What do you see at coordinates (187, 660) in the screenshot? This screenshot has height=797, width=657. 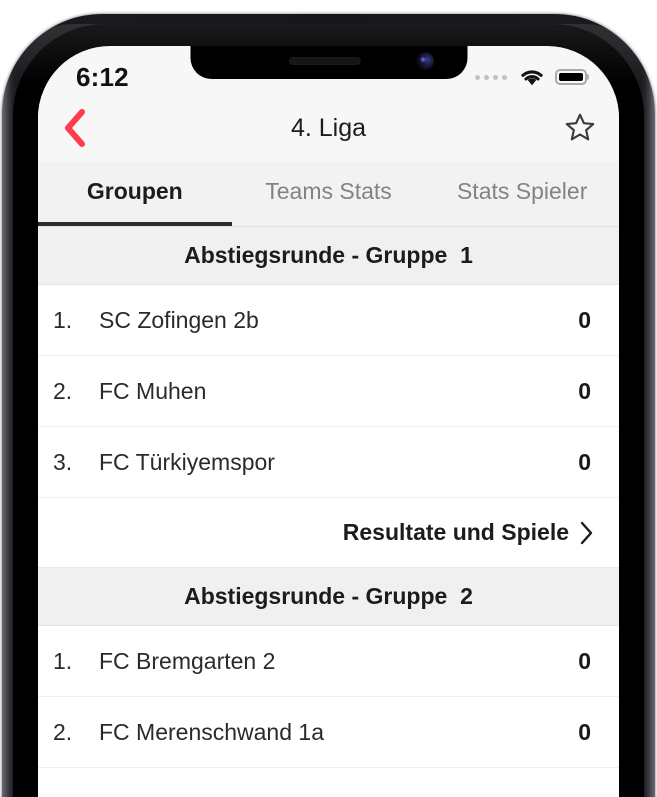 I see `row-team-name: FC Bremgarten 2` at bounding box center [187, 660].